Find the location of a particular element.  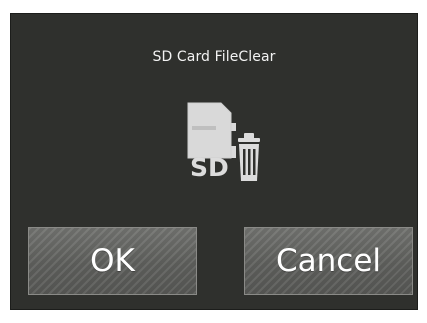

sd-card-trash-icon: SD is located at coordinates (223, 142).